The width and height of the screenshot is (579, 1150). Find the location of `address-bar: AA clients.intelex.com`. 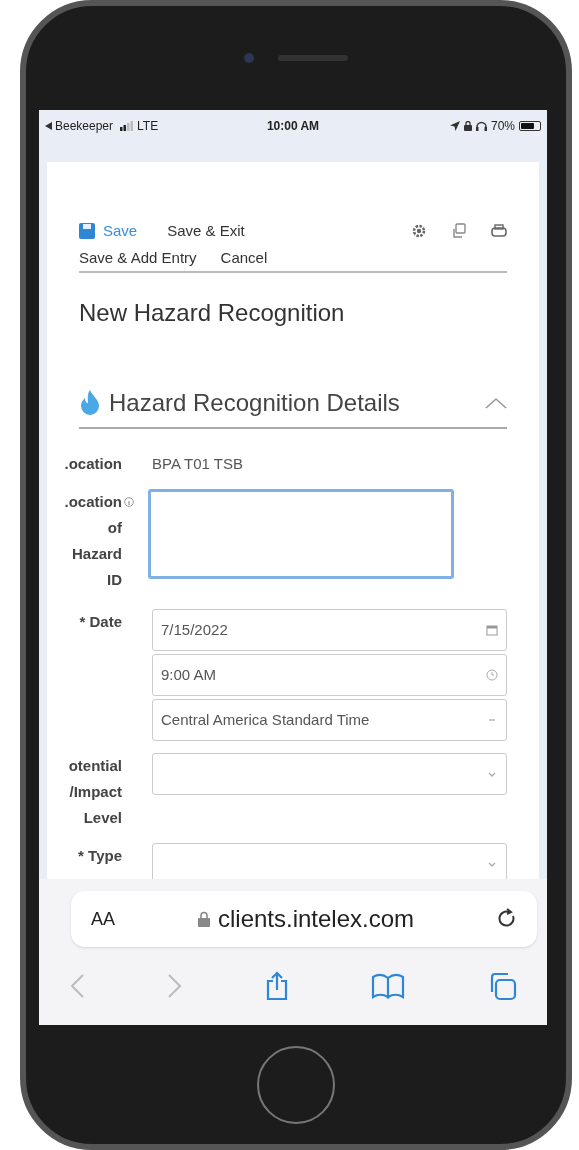

address-bar: AA clients.intelex.com is located at coordinates (304, 919).